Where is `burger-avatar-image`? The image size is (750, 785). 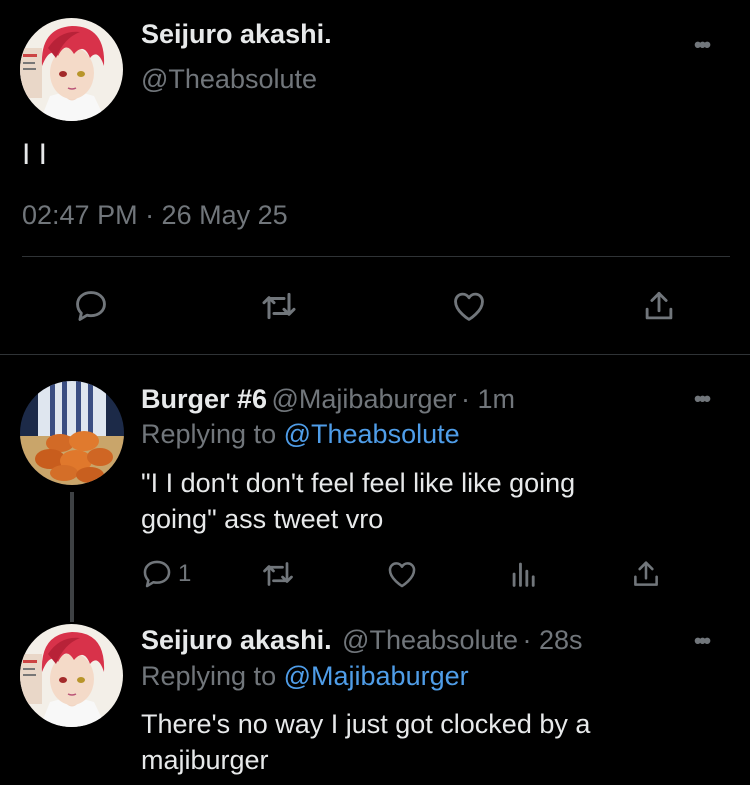 burger-avatar-image is located at coordinates (72, 433).